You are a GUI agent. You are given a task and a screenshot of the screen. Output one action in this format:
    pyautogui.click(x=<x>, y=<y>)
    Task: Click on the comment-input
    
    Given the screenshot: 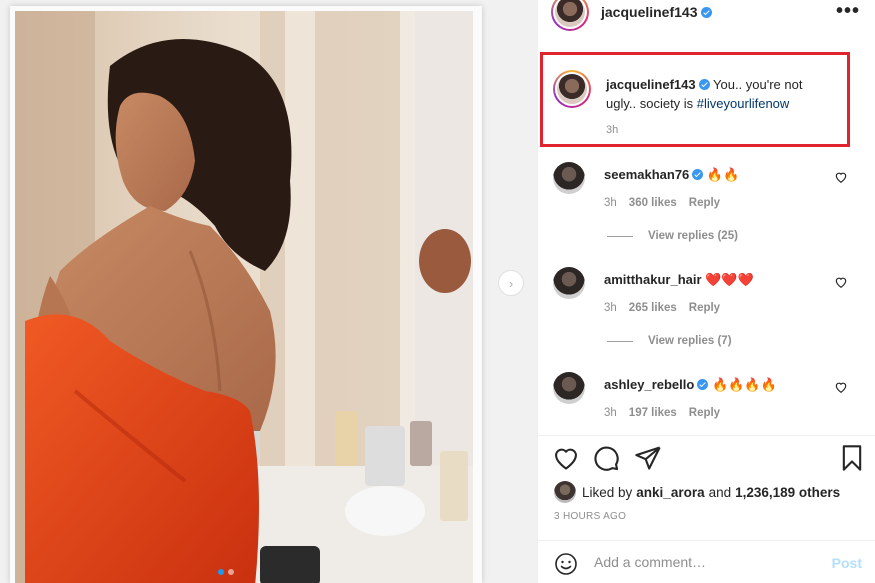 What is the action you would take?
    pyautogui.click(x=709, y=562)
    